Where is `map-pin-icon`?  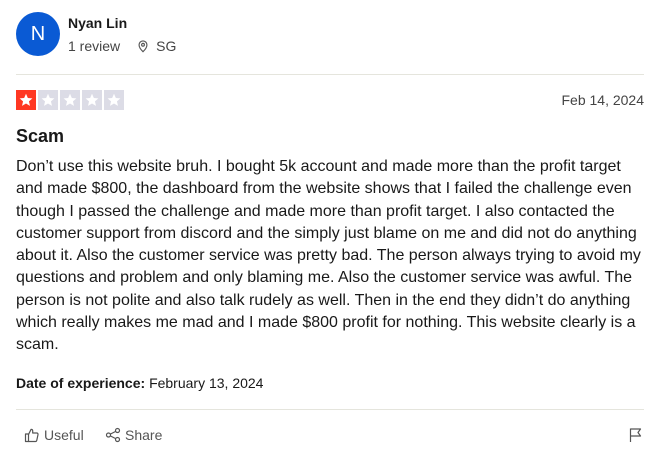
map-pin-icon is located at coordinates (143, 46).